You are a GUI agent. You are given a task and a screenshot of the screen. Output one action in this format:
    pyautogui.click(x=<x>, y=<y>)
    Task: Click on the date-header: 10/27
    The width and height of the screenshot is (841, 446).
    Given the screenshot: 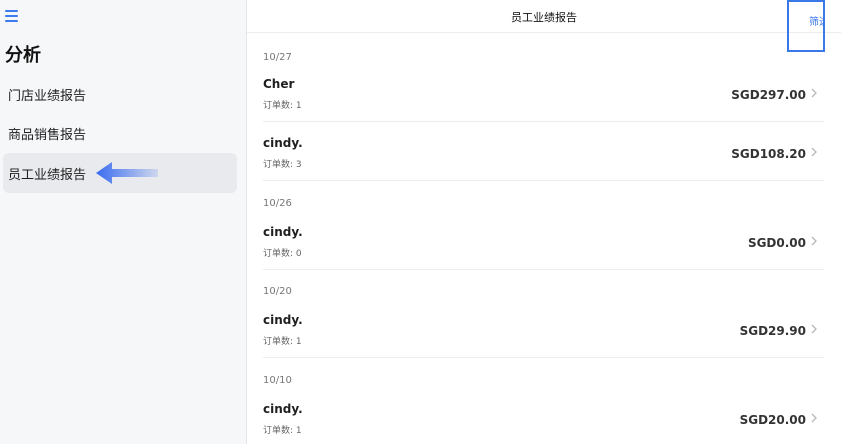 What is the action you would take?
    pyautogui.click(x=277, y=57)
    